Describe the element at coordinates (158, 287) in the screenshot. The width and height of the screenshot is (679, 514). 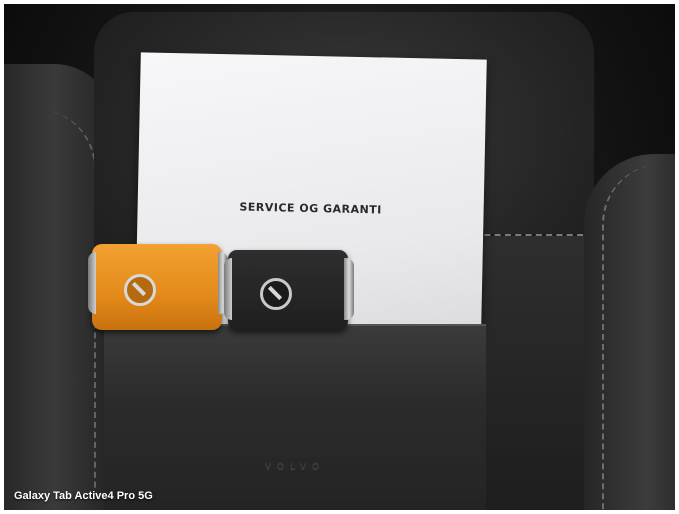
I see `orange-car-key` at that location.